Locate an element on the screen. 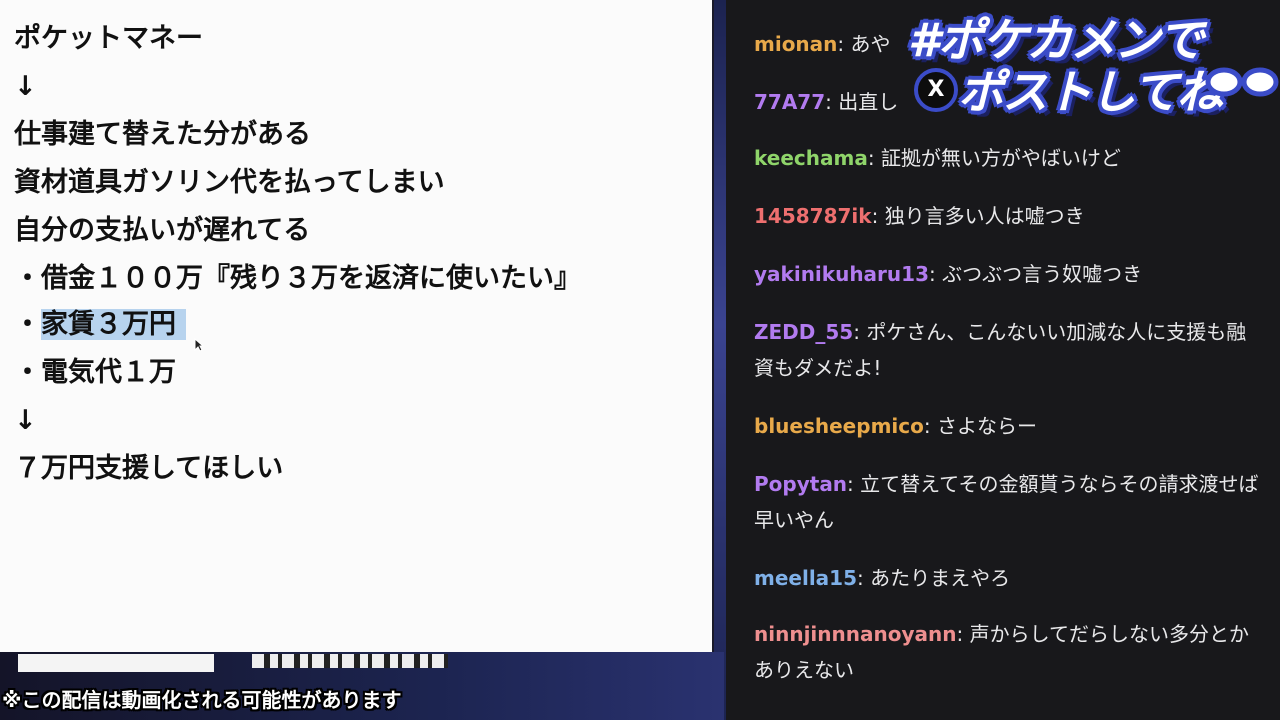  note-line-6: ・借金１００万『残り３万を返済に使いたい』 is located at coordinates (297, 278).